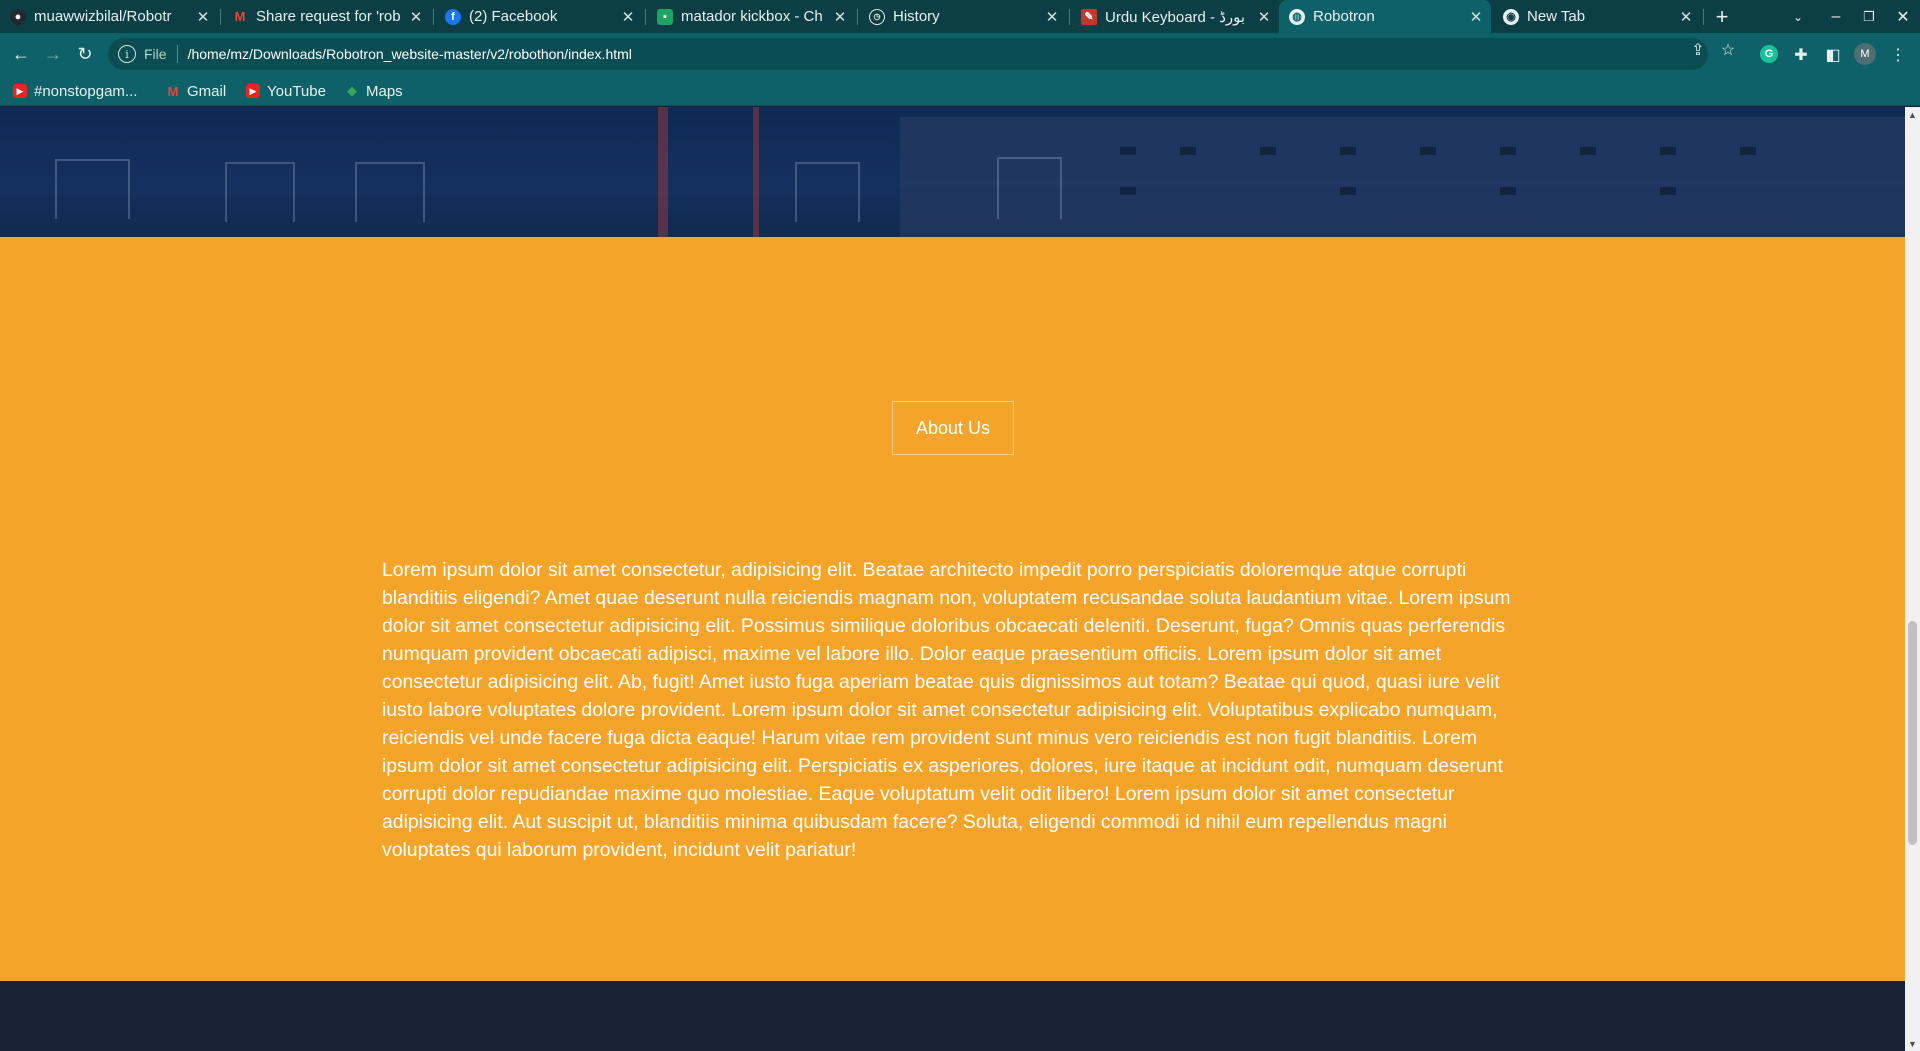 The height and width of the screenshot is (1051, 1920). What do you see at coordinates (1836, 16) in the screenshot?
I see `minimize-button: –` at bounding box center [1836, 16].